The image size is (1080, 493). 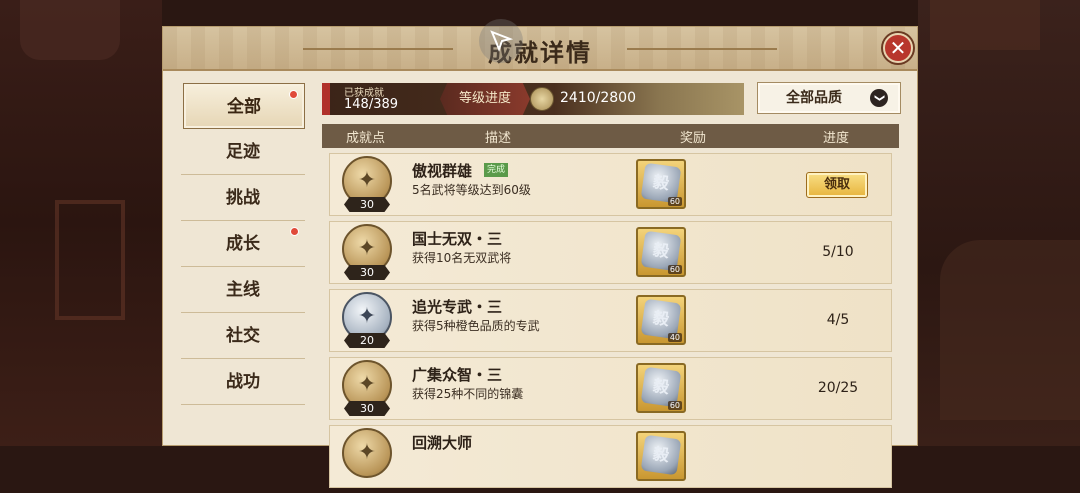 What do you see at coordinates (838, 320) in the screenshot?
I see `achievement-progress: 4/5` at bounding box center [838, 320].